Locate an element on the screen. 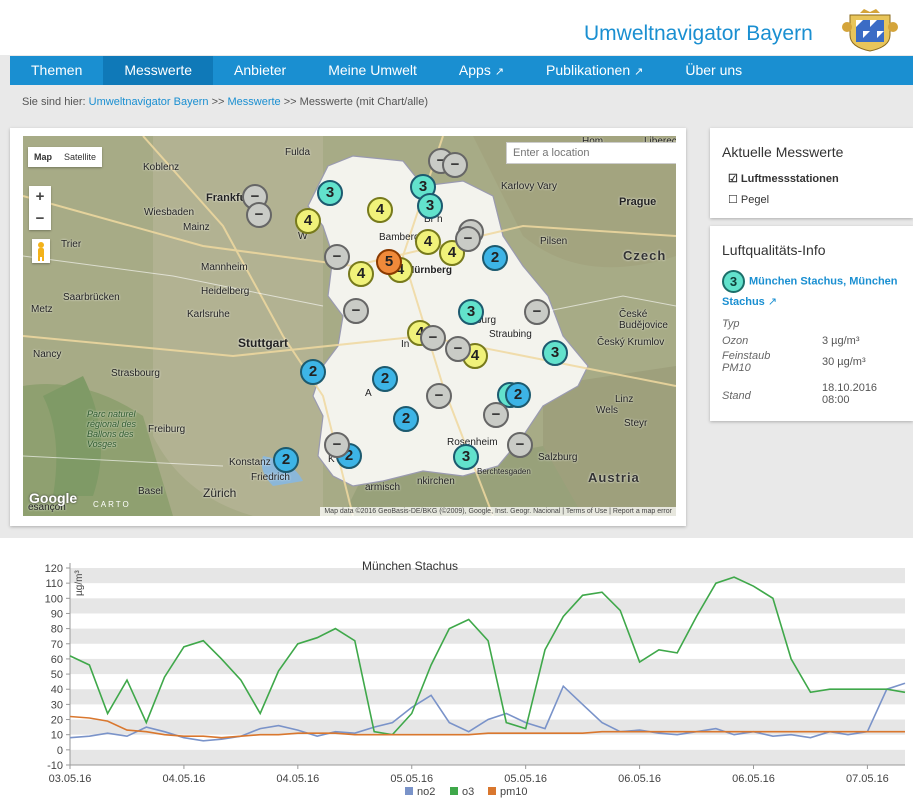 This screenshot has width=913, height=807. breadcrumb-home-link: Umweltnavigator Bayern is located at coordinates (149, 102).